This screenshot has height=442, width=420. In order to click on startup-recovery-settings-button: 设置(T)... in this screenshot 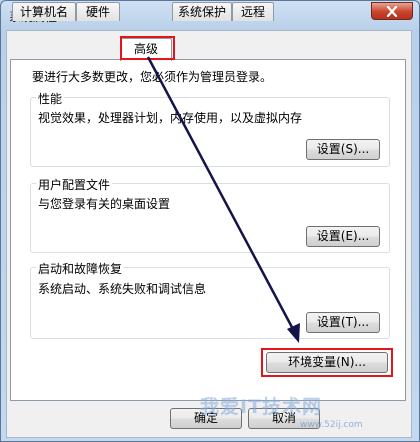, I will do `click(343, 322)`.